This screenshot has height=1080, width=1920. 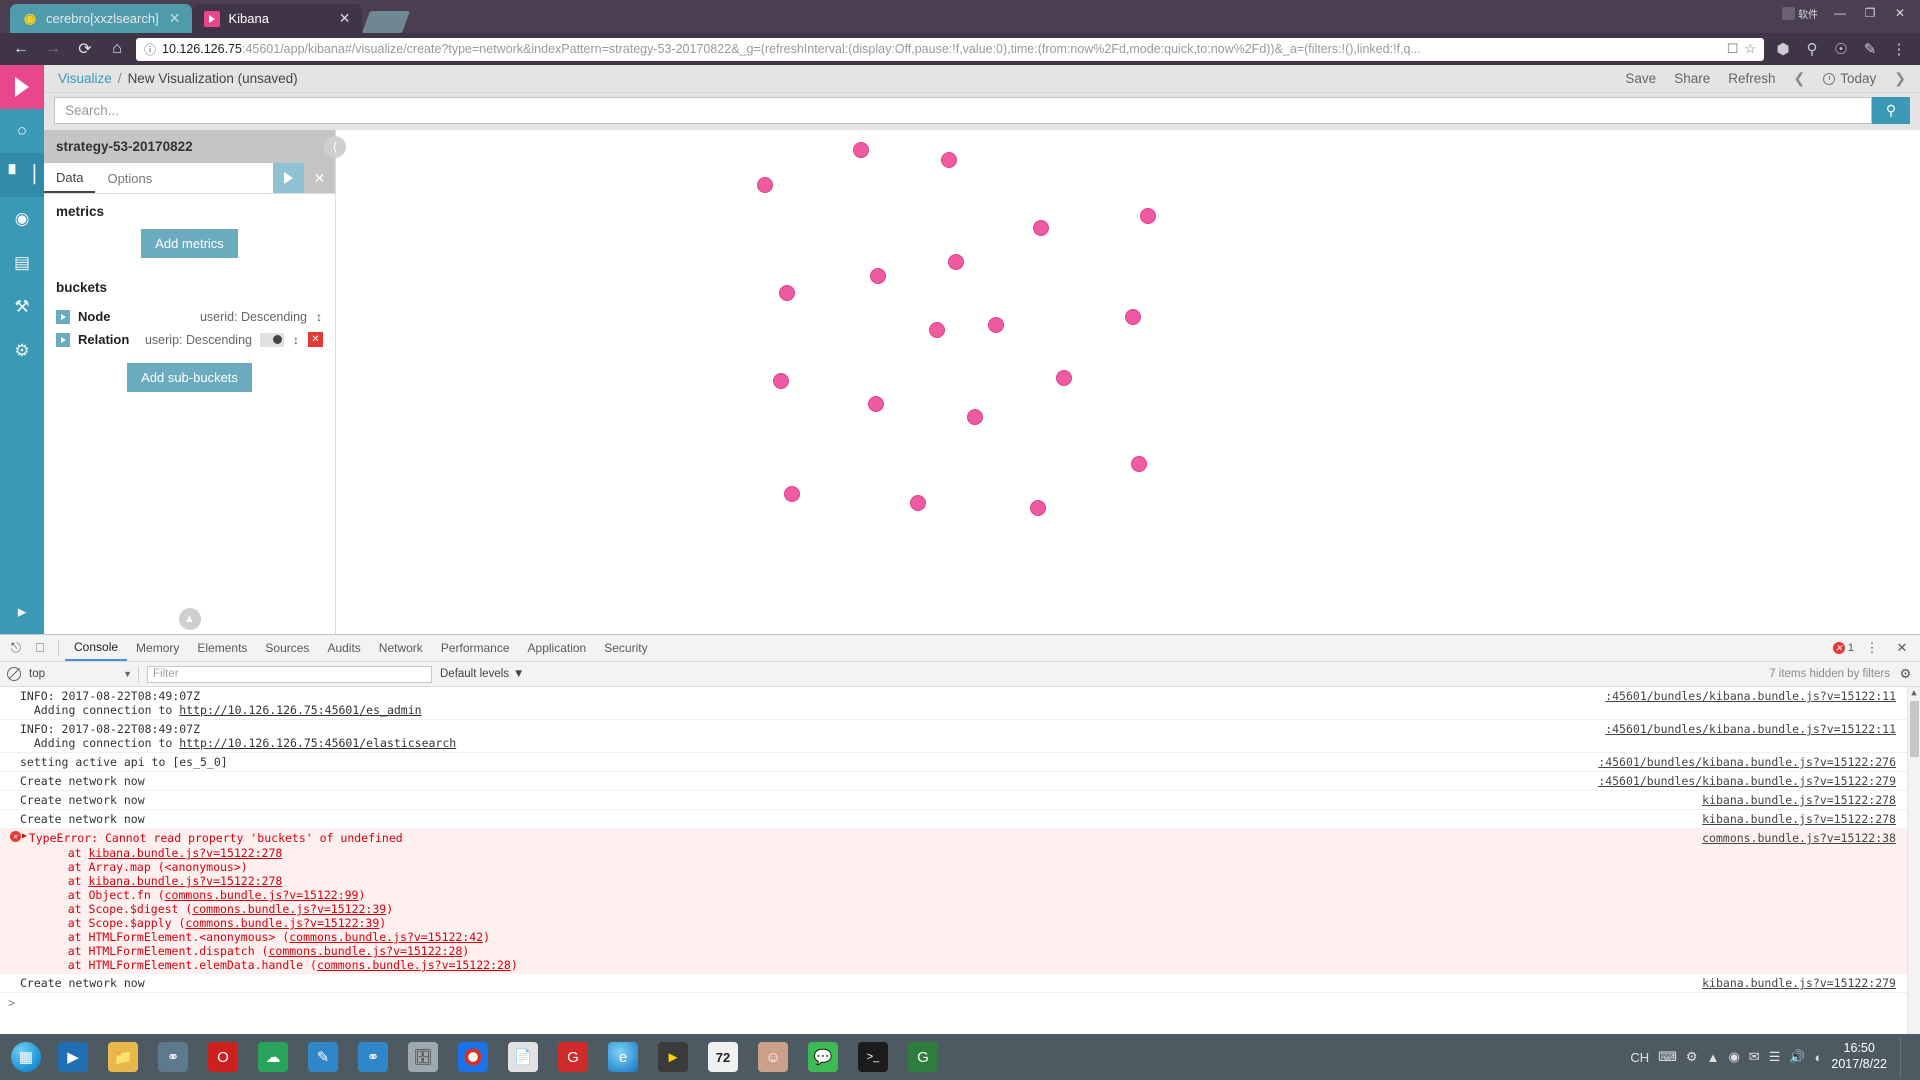 I want to click on toggle-device-toolbar-icon: ⎕, so click(x=40, y=648).